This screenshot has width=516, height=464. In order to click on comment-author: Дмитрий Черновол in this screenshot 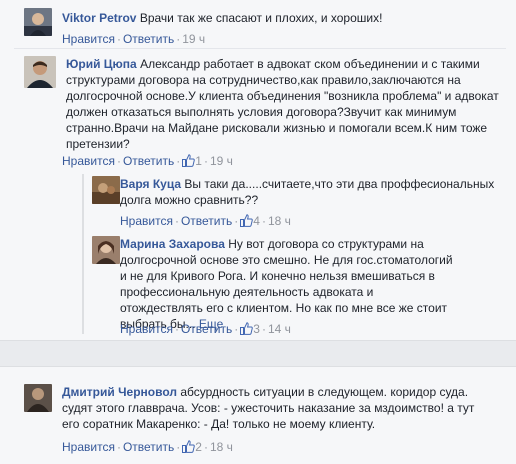, I will do `click(119, 392)`.